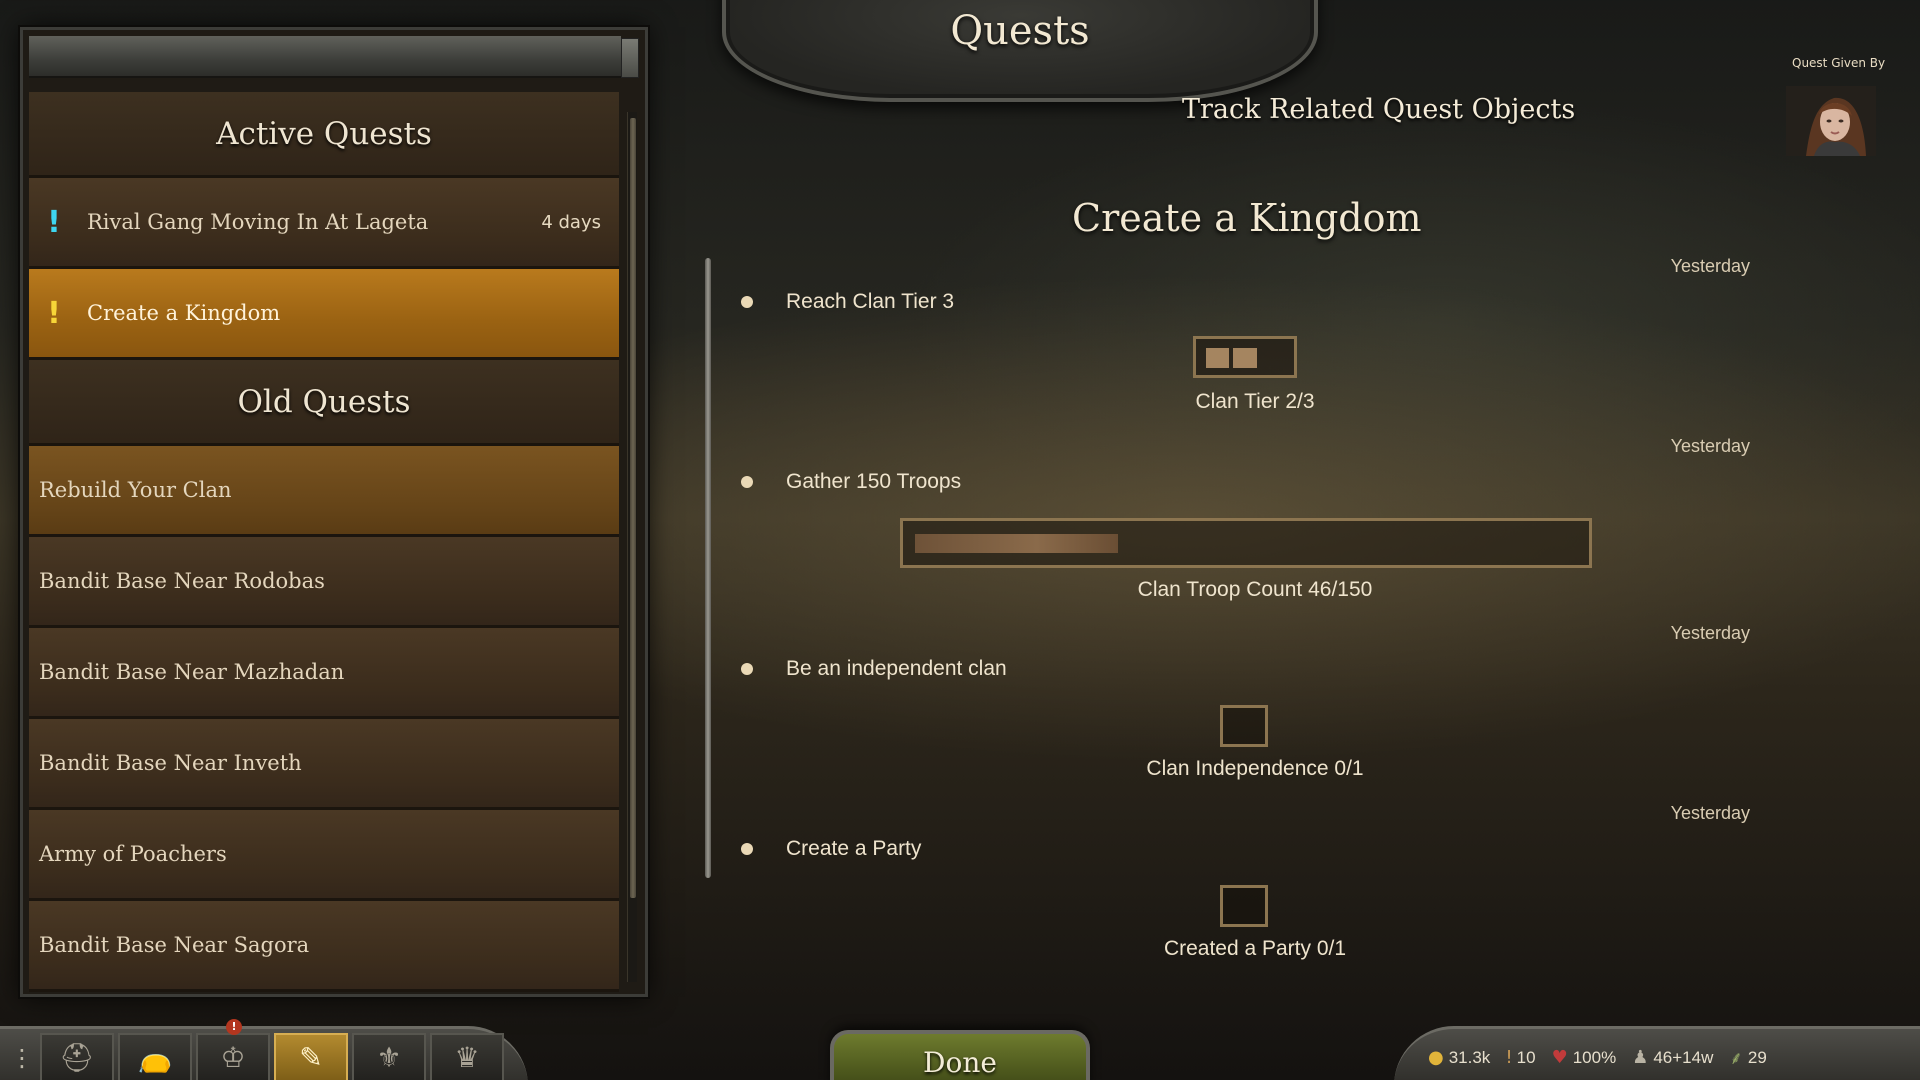  Describe the element at coordinates (571, 222) in the screenshot. I see `quest-time-remaining: 4 days` at that location.